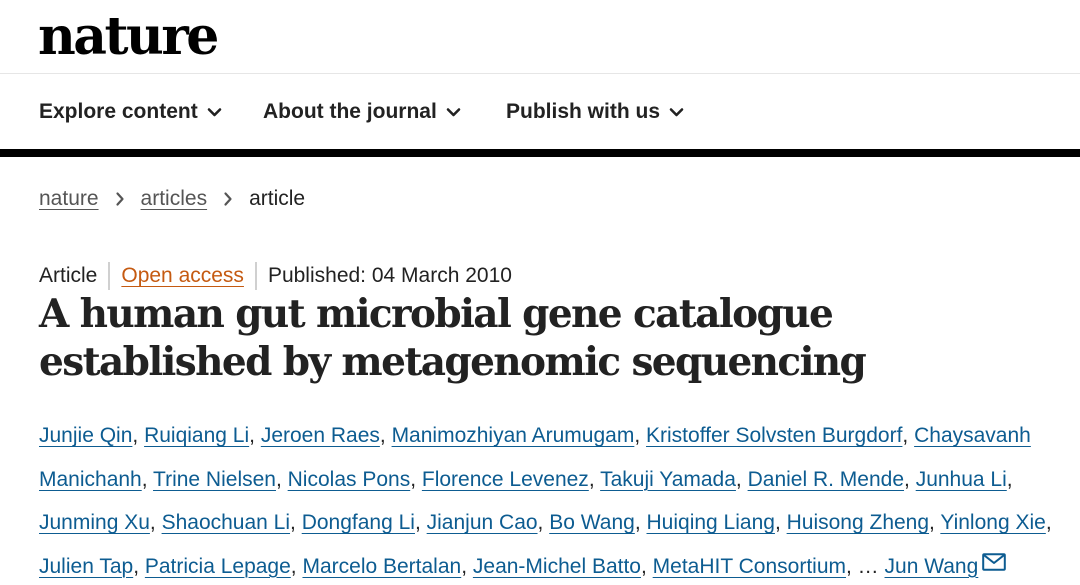 The height and width of the screenshot is (585, 1080). Describe the element at coordinates (85, 435) in the screenshot. I see `author-link: Junjie Qin` at that location.